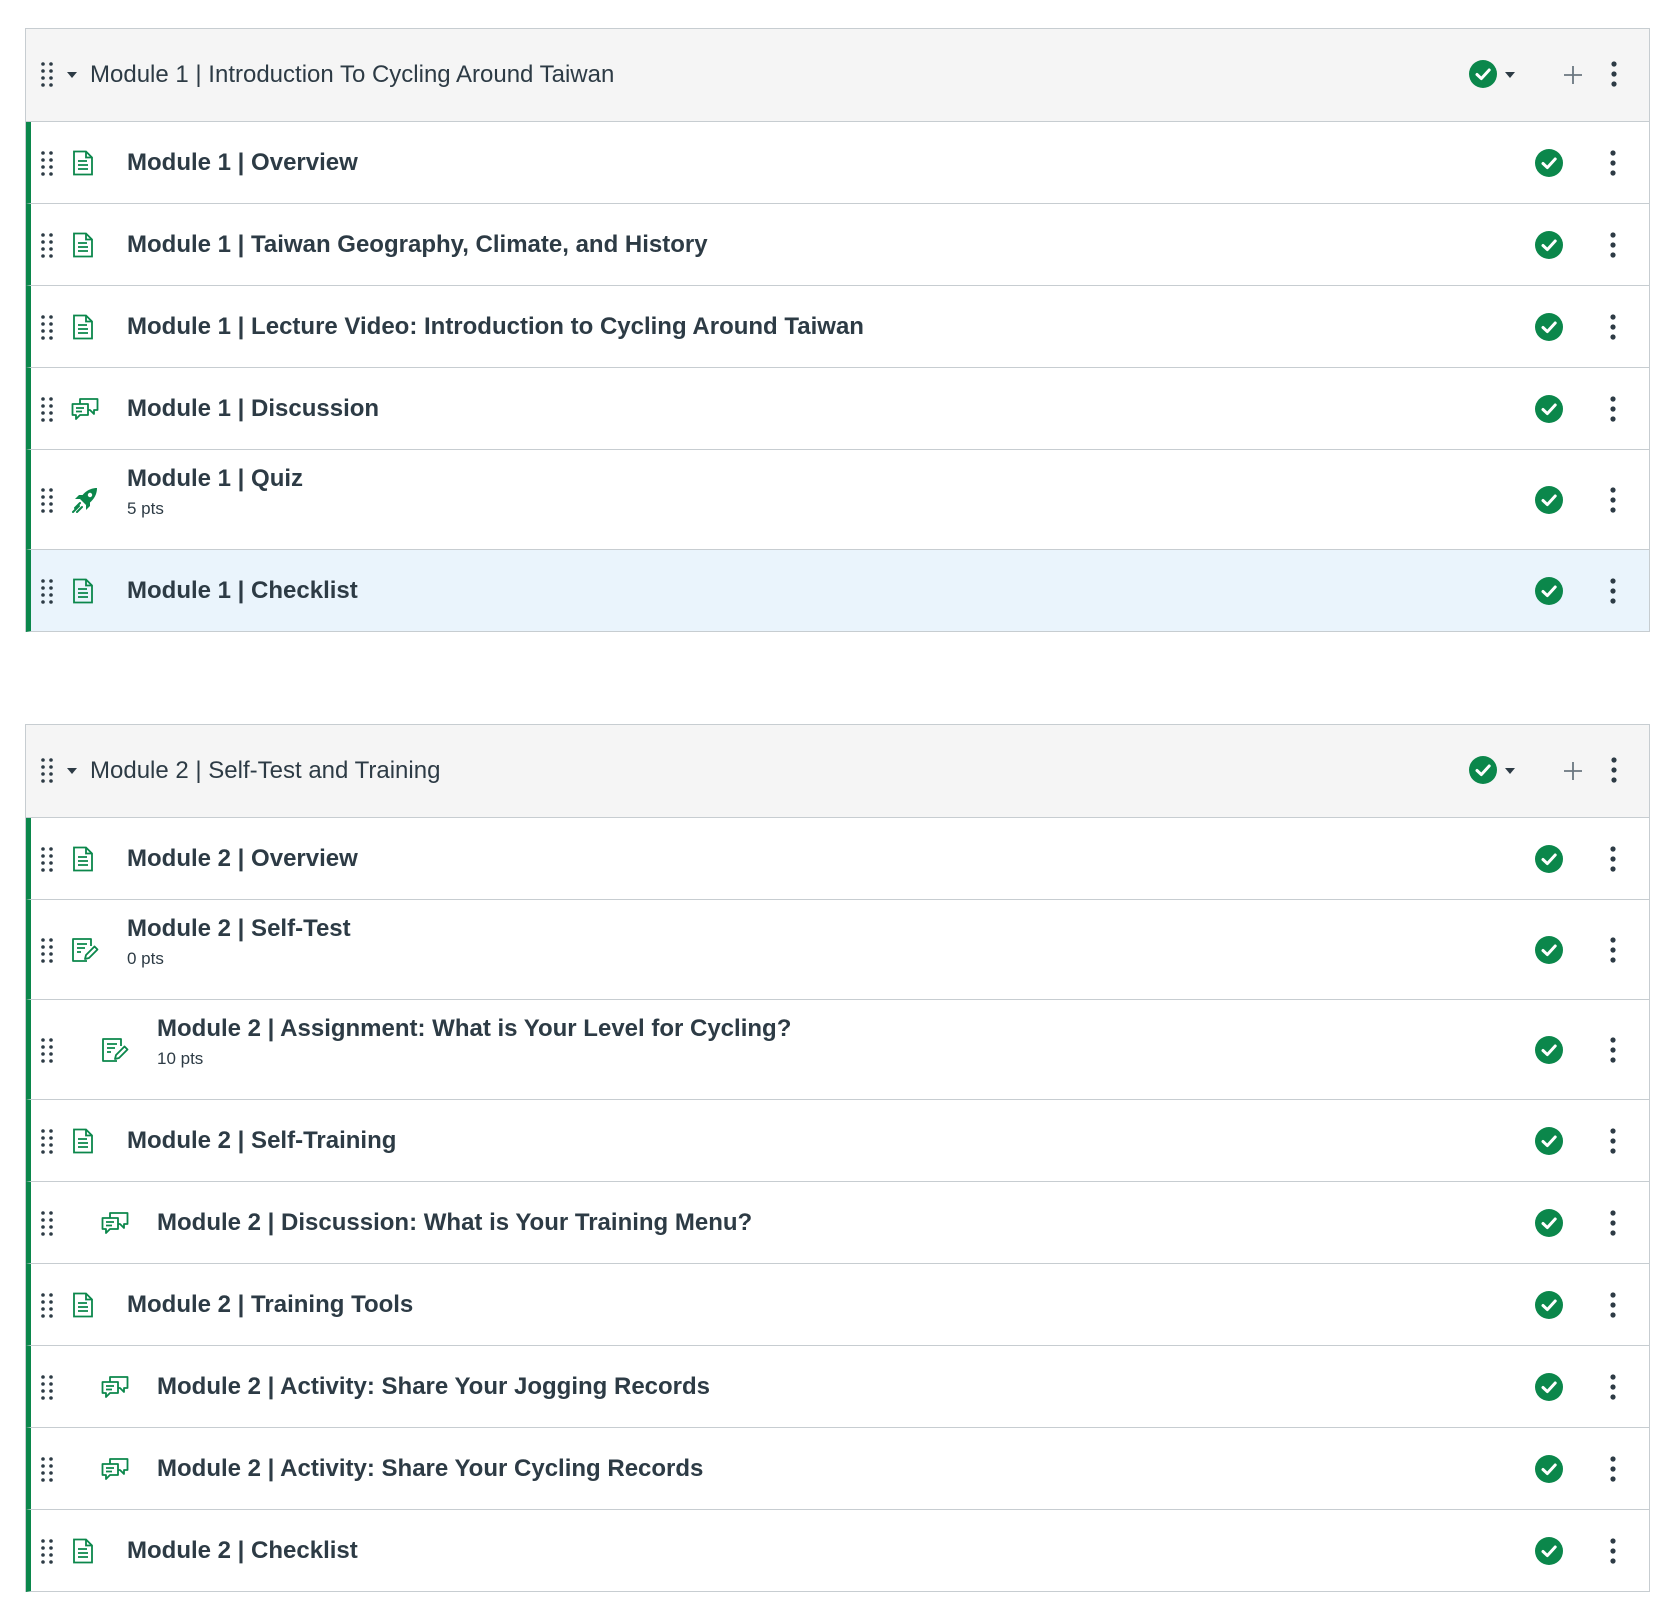 The image size is (1654, 1610). I want to click on item-title-link: Module 1 | Discussion, so click(253, 409).